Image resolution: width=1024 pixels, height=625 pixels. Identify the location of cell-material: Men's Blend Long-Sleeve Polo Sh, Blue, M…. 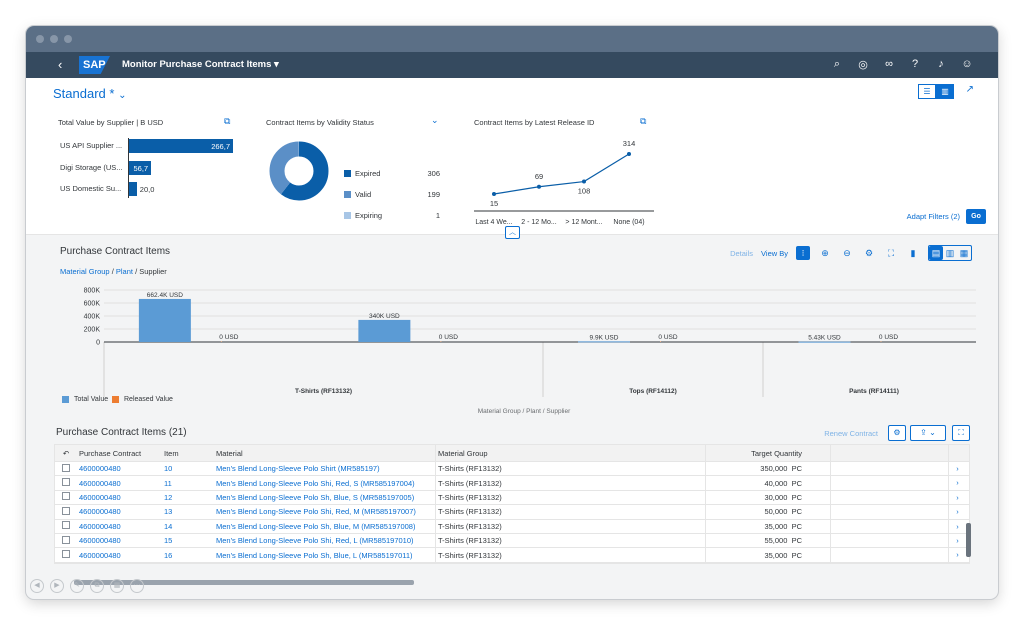
(324, 526).